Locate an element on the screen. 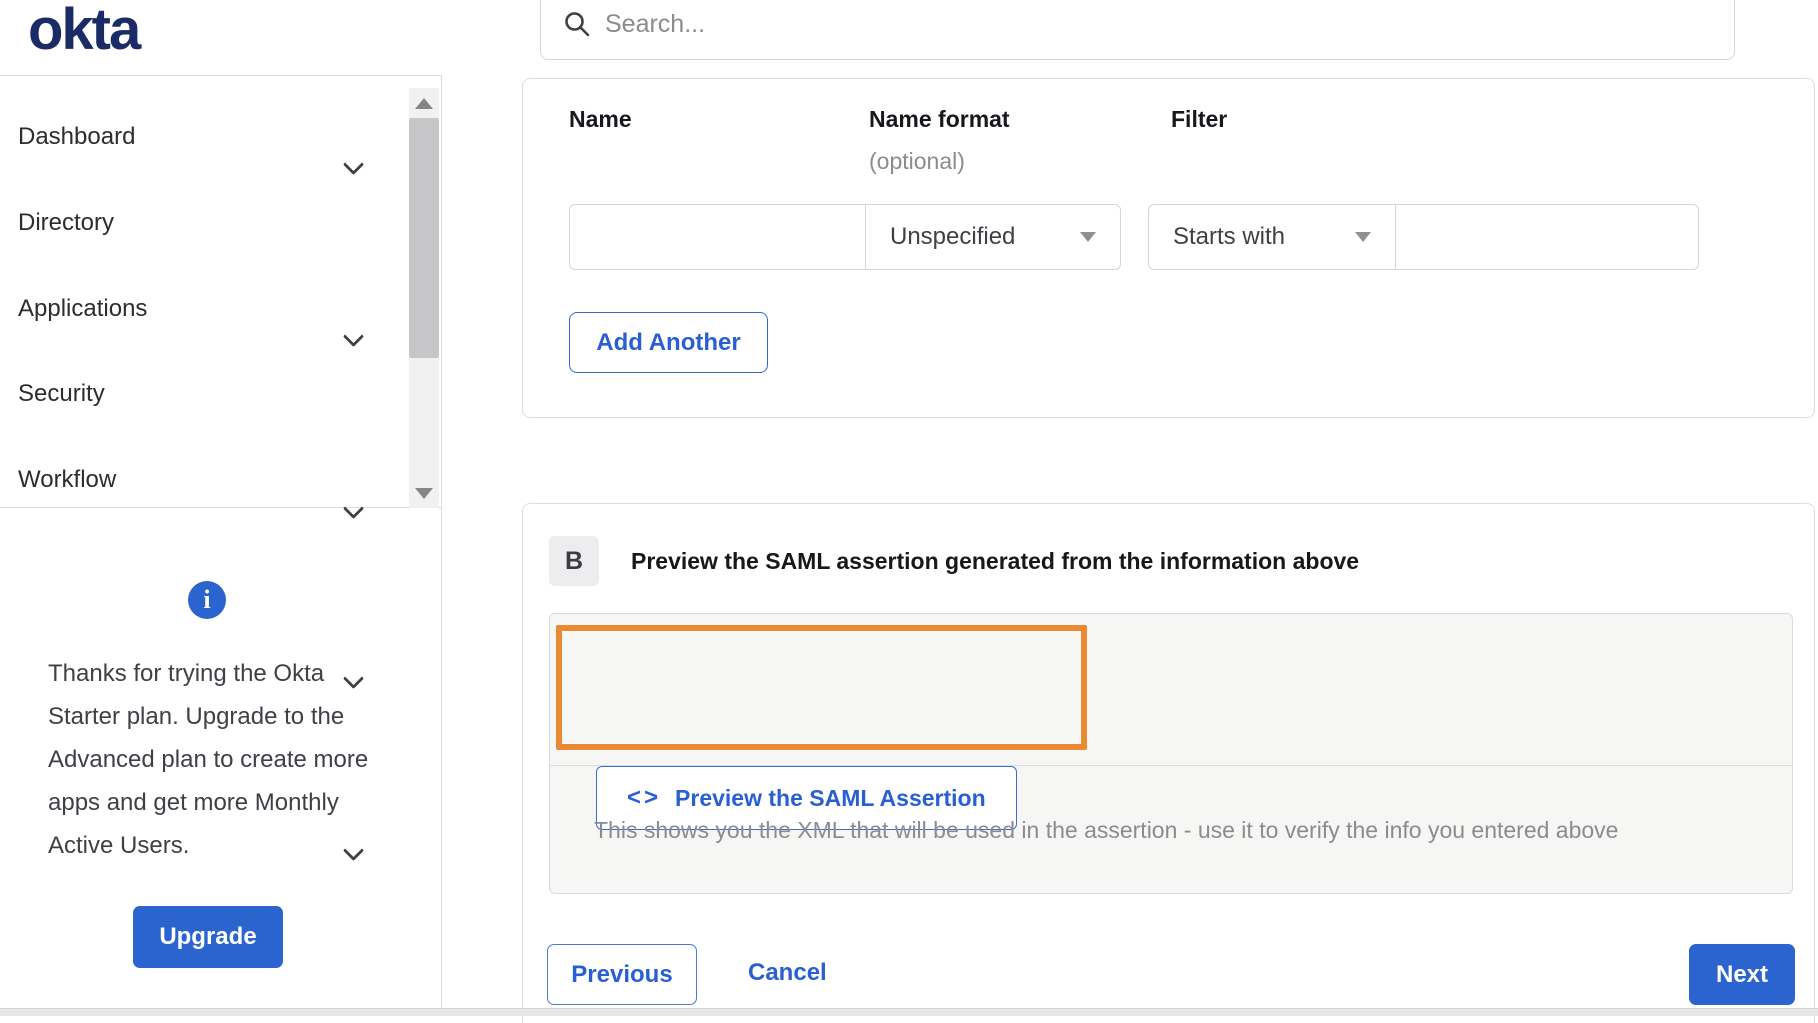  annotation-highlight-rect is located at coordinates (821, 687).